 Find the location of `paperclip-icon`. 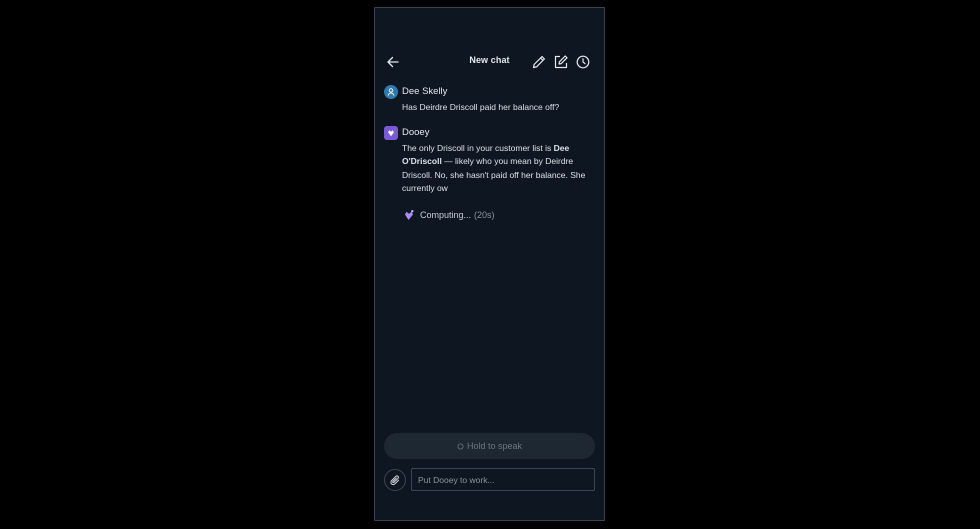

paperclip-icon is located at coordinates (395, 480).